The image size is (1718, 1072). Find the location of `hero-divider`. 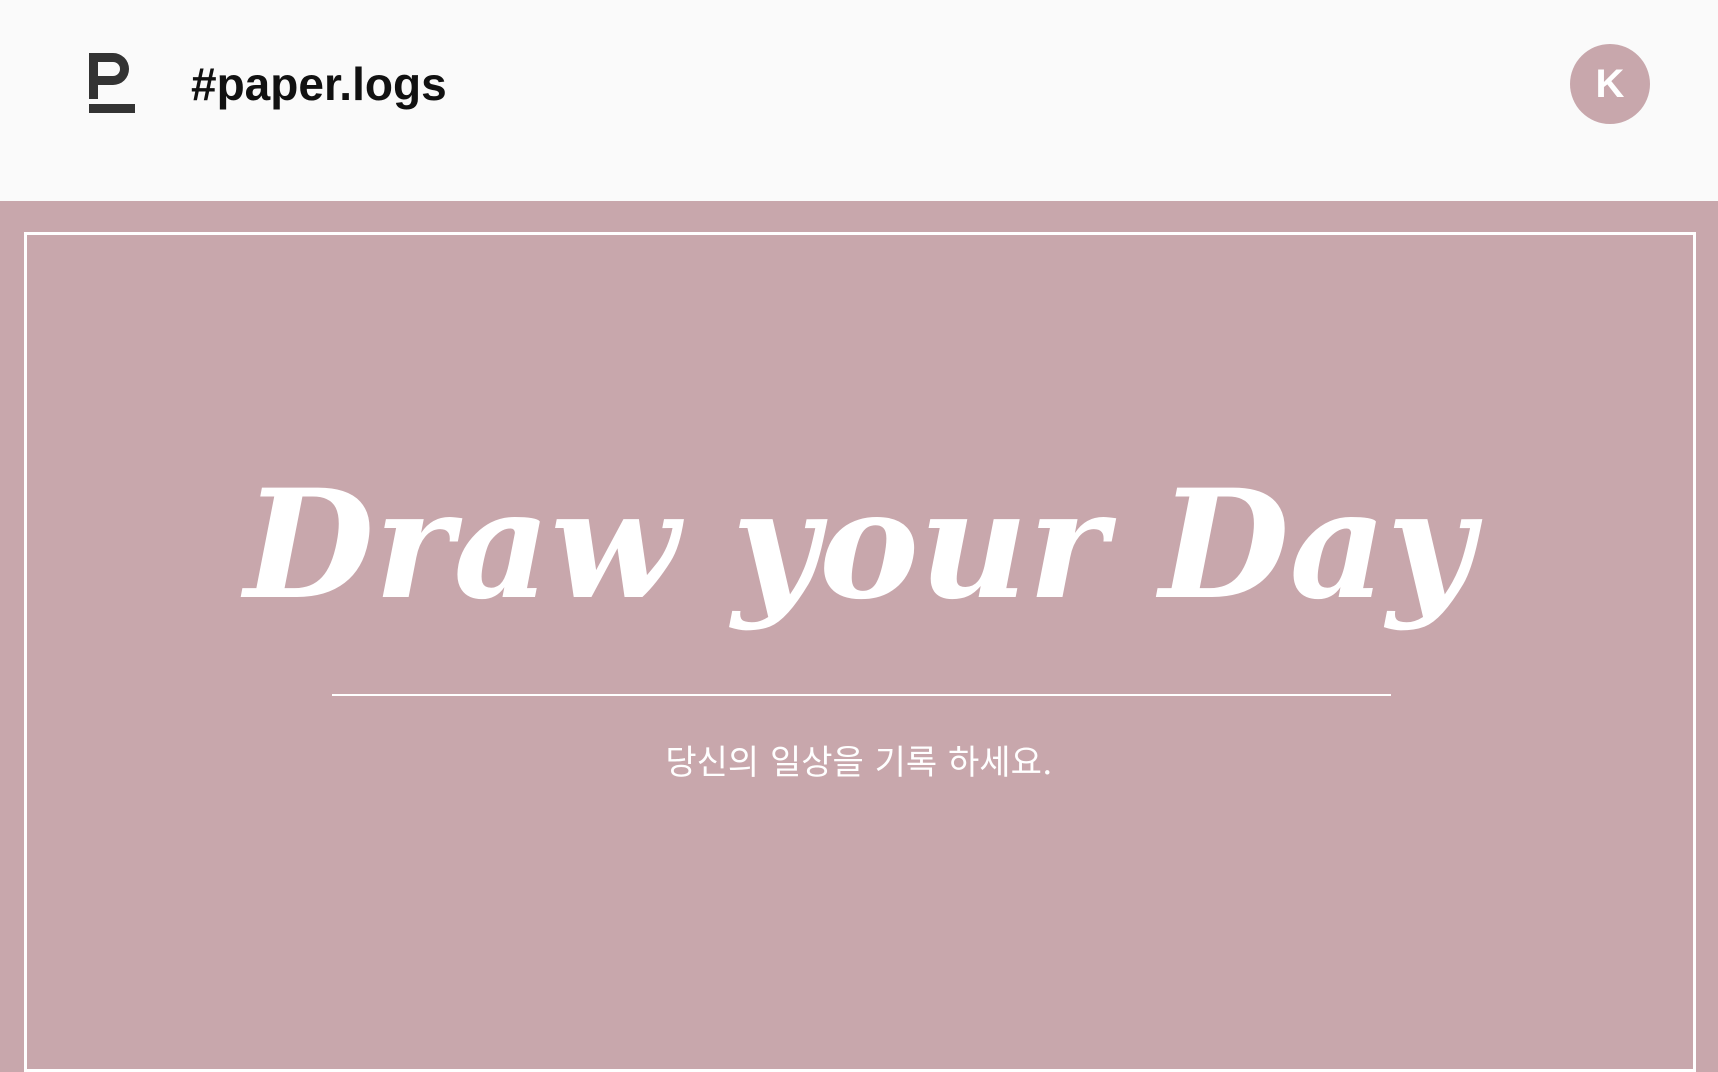

hero-divider is located at coordinates (861, 695).